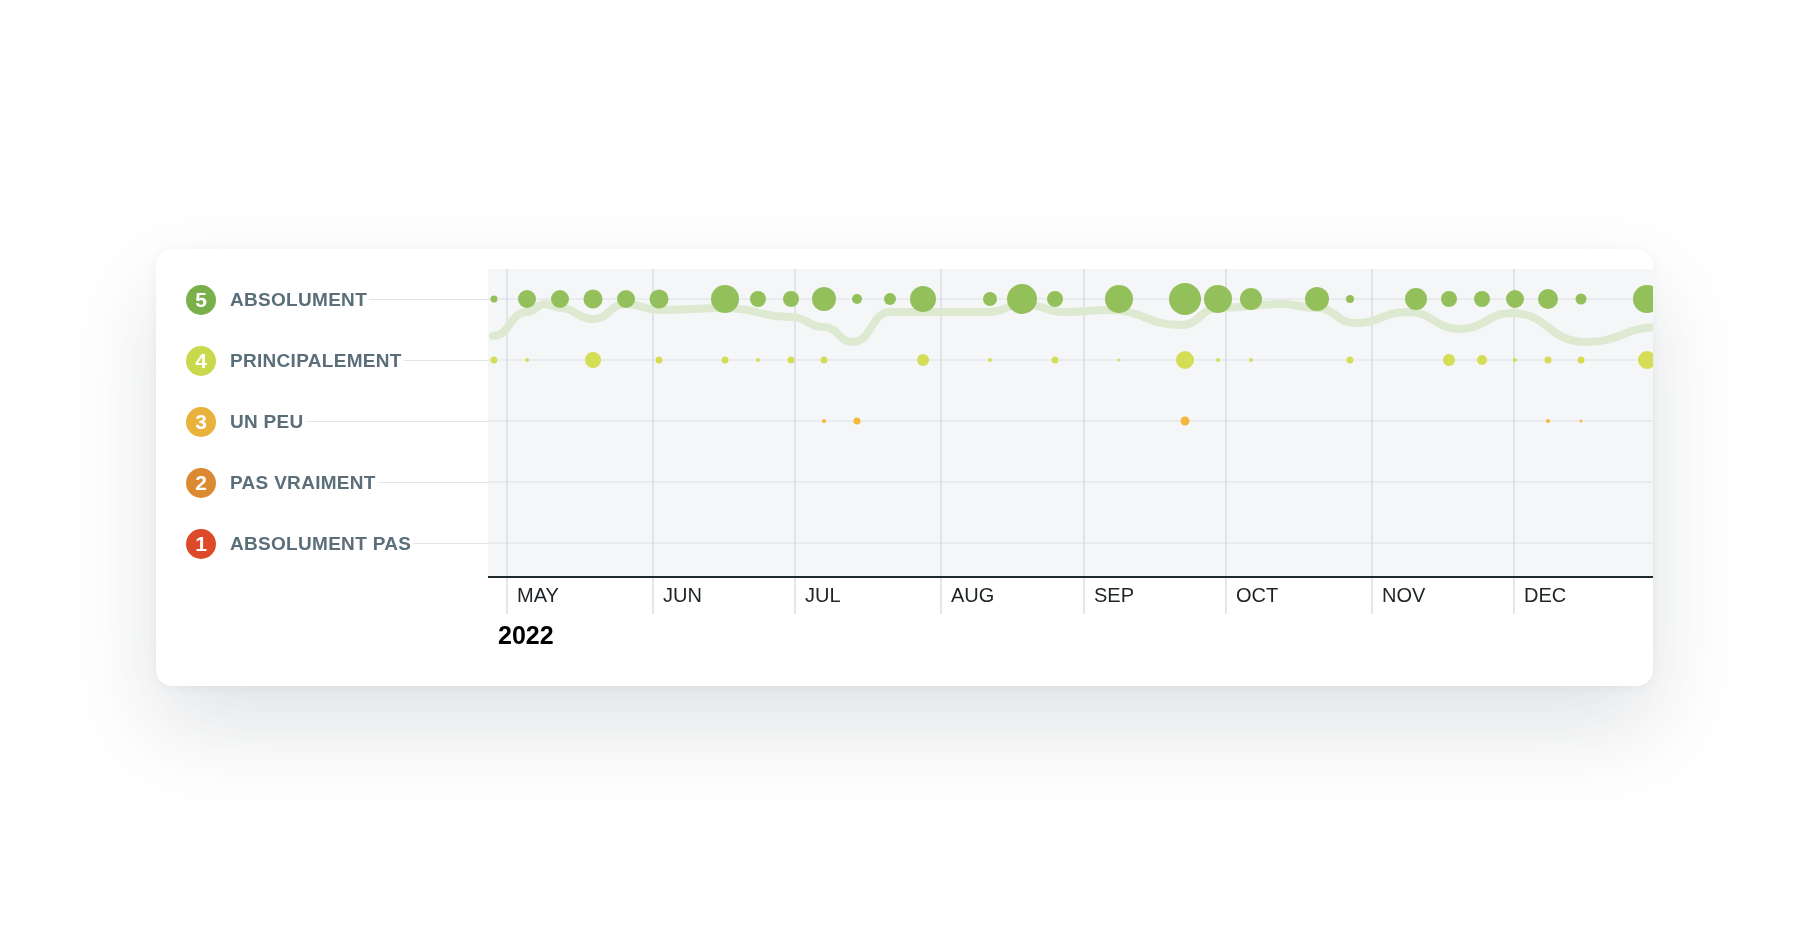 This screenshot has width=1809, height=933. What do you see at coordinates (201, 543) in the screenshot?
I see `level-badge: 1` at bounding box center [201, 543].